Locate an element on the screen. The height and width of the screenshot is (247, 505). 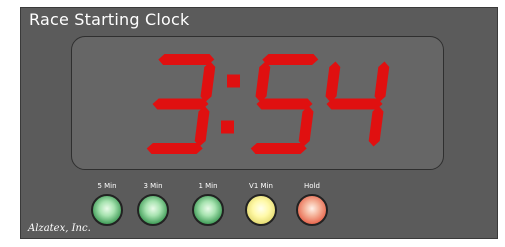
button-3-min-group: 3 Min is located at coordinates (153, 203).